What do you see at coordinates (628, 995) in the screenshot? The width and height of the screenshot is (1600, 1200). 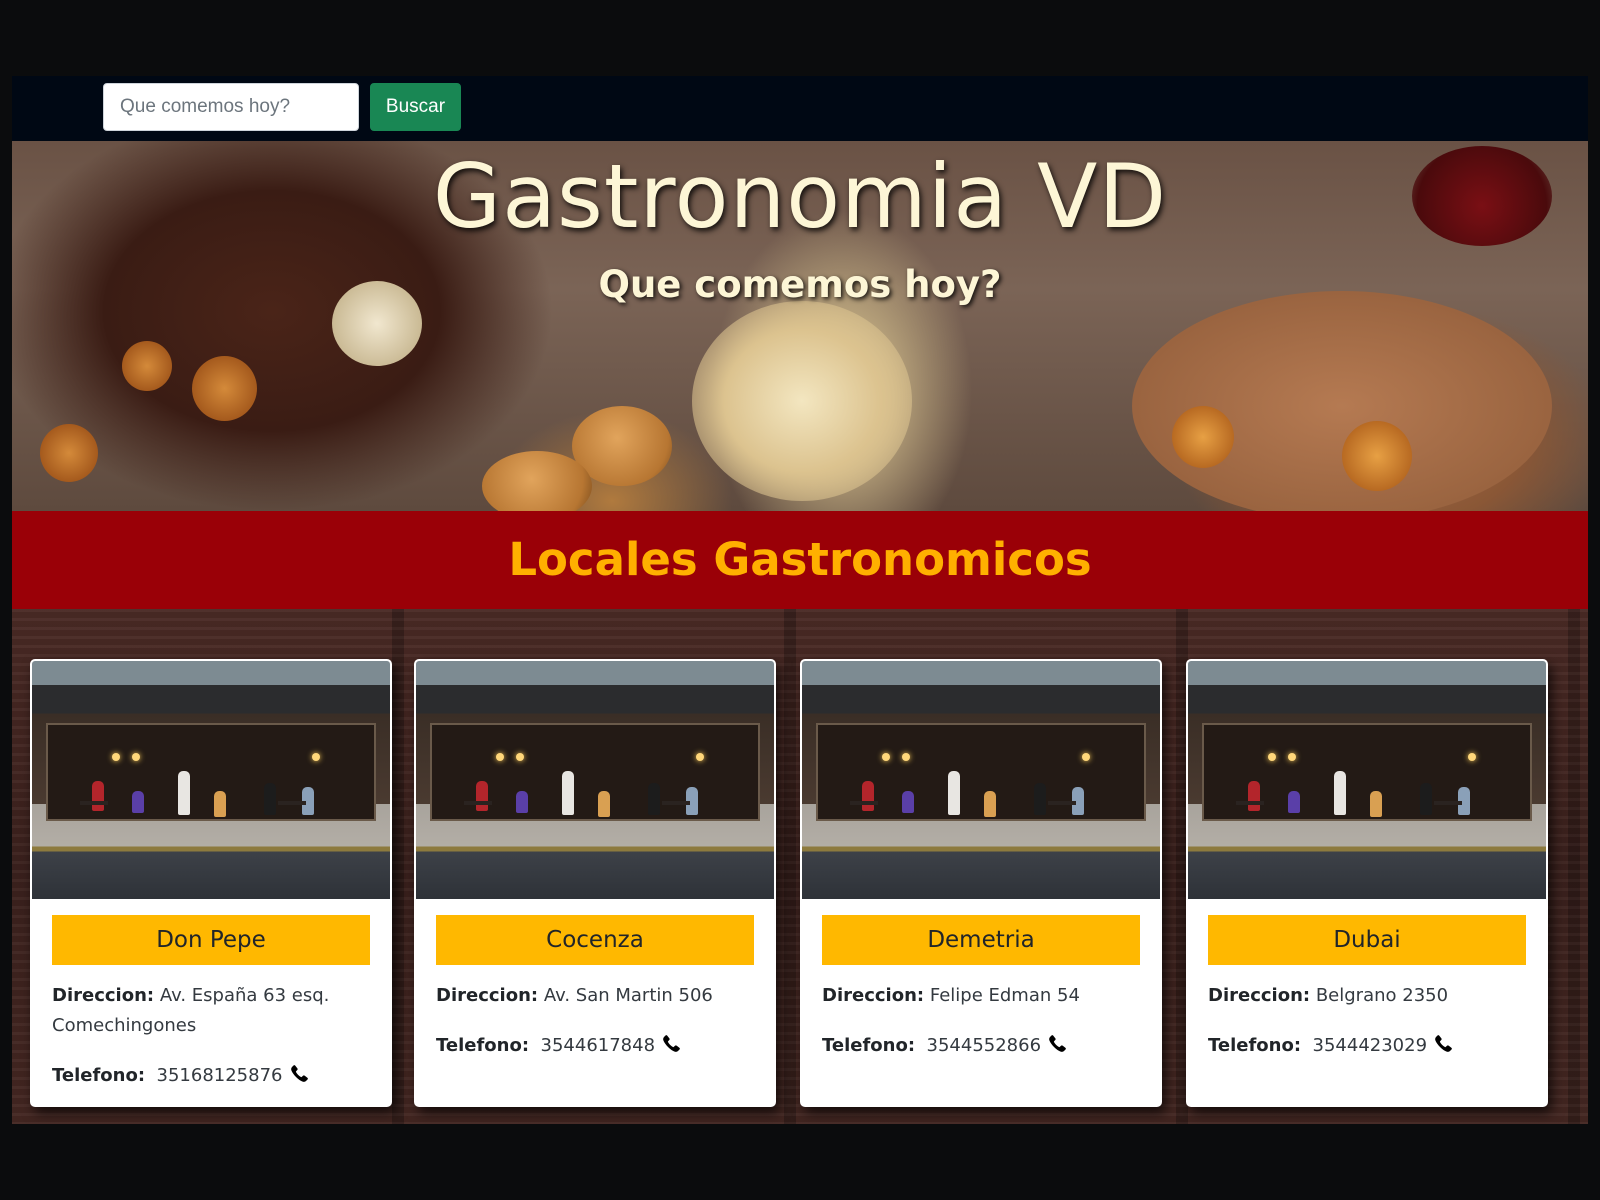 I see `address-value: Av. San Martin 506` at bounding box center [628, 995].